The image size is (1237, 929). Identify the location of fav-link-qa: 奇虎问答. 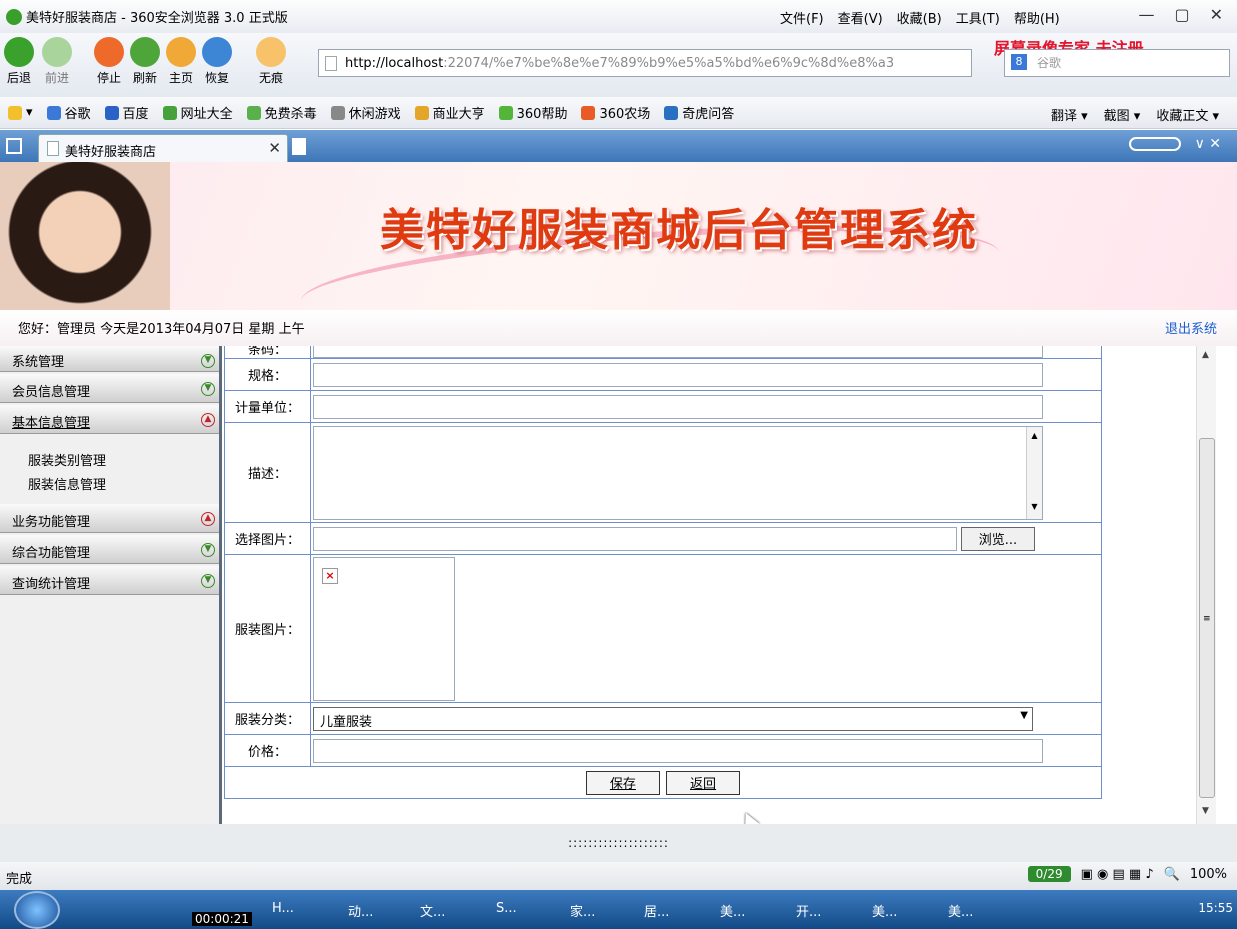
(699, 112).